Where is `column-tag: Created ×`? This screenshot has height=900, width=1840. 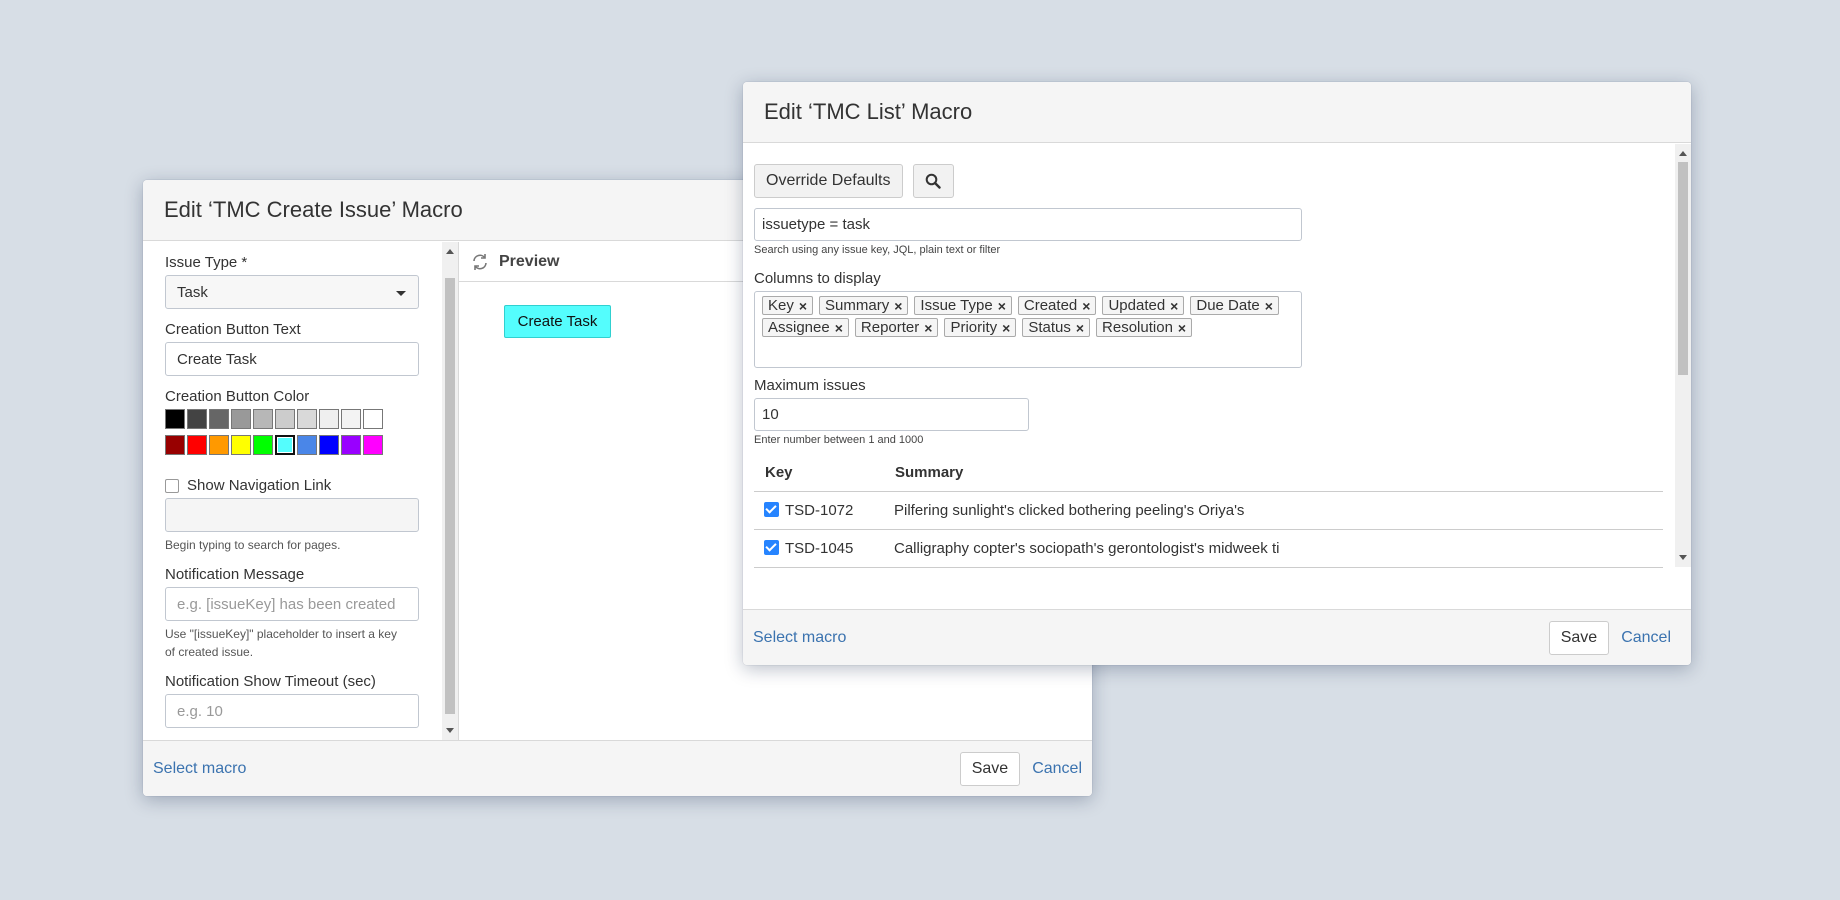
column-tag: Created × is located at coordinates (1057, 305).